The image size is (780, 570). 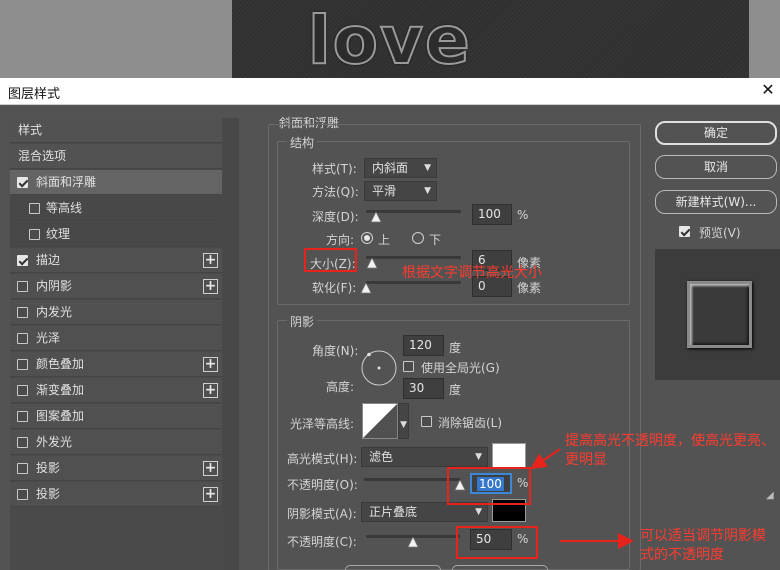 What do you see at coordinates (116, 286) in the screenshot?
I see `style-list-item: 内阴影 +` at bounding box center [116, 286].